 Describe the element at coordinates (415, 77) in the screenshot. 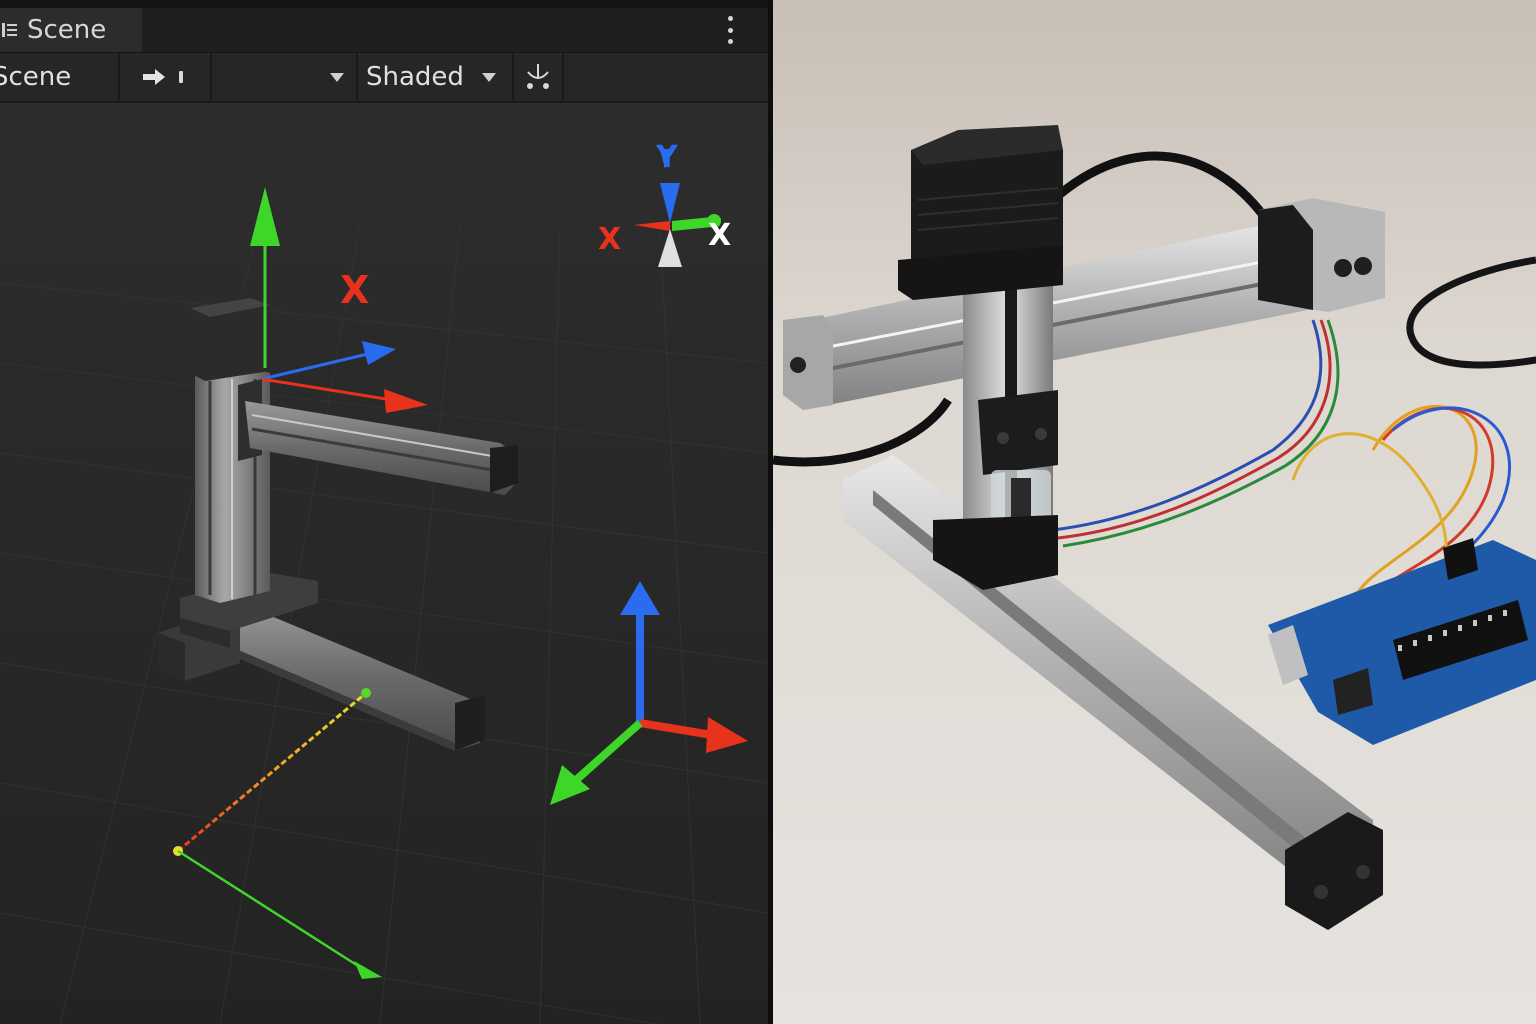

I see `shading-mode-label: Shaded` at that location.